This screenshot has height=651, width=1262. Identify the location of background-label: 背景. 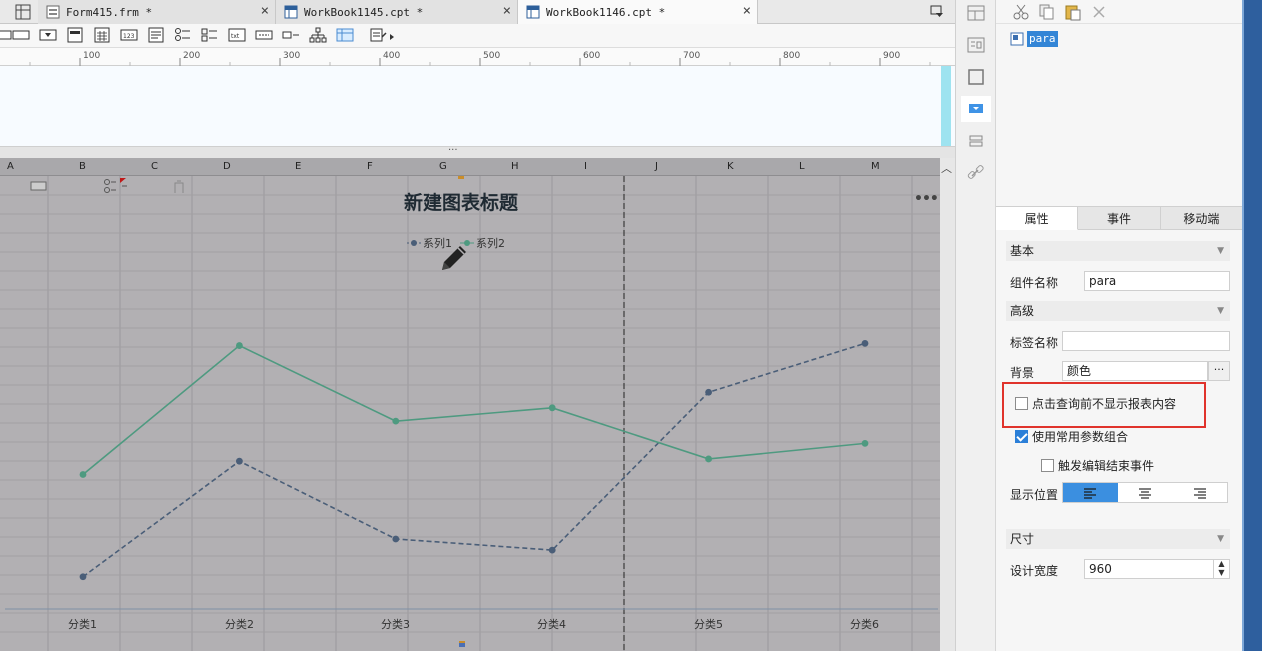
(1022, 373).